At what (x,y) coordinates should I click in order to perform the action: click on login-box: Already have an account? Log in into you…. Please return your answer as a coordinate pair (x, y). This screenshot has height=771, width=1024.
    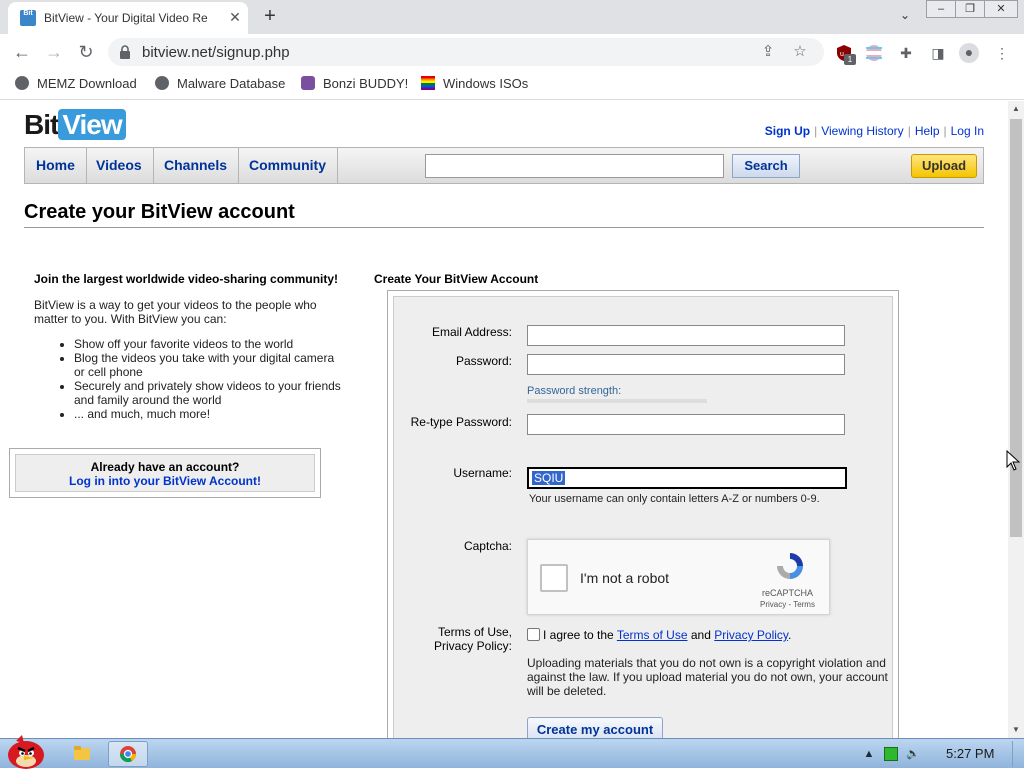
    Looking at the image, I should click on (165, 473).